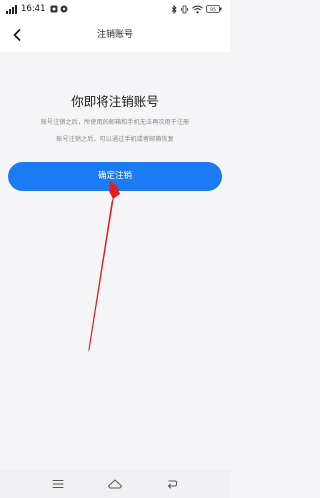 The width and height of the screenshot is (320, 498). I want to click on status-bar: 16:41 95, so click(115, 9).